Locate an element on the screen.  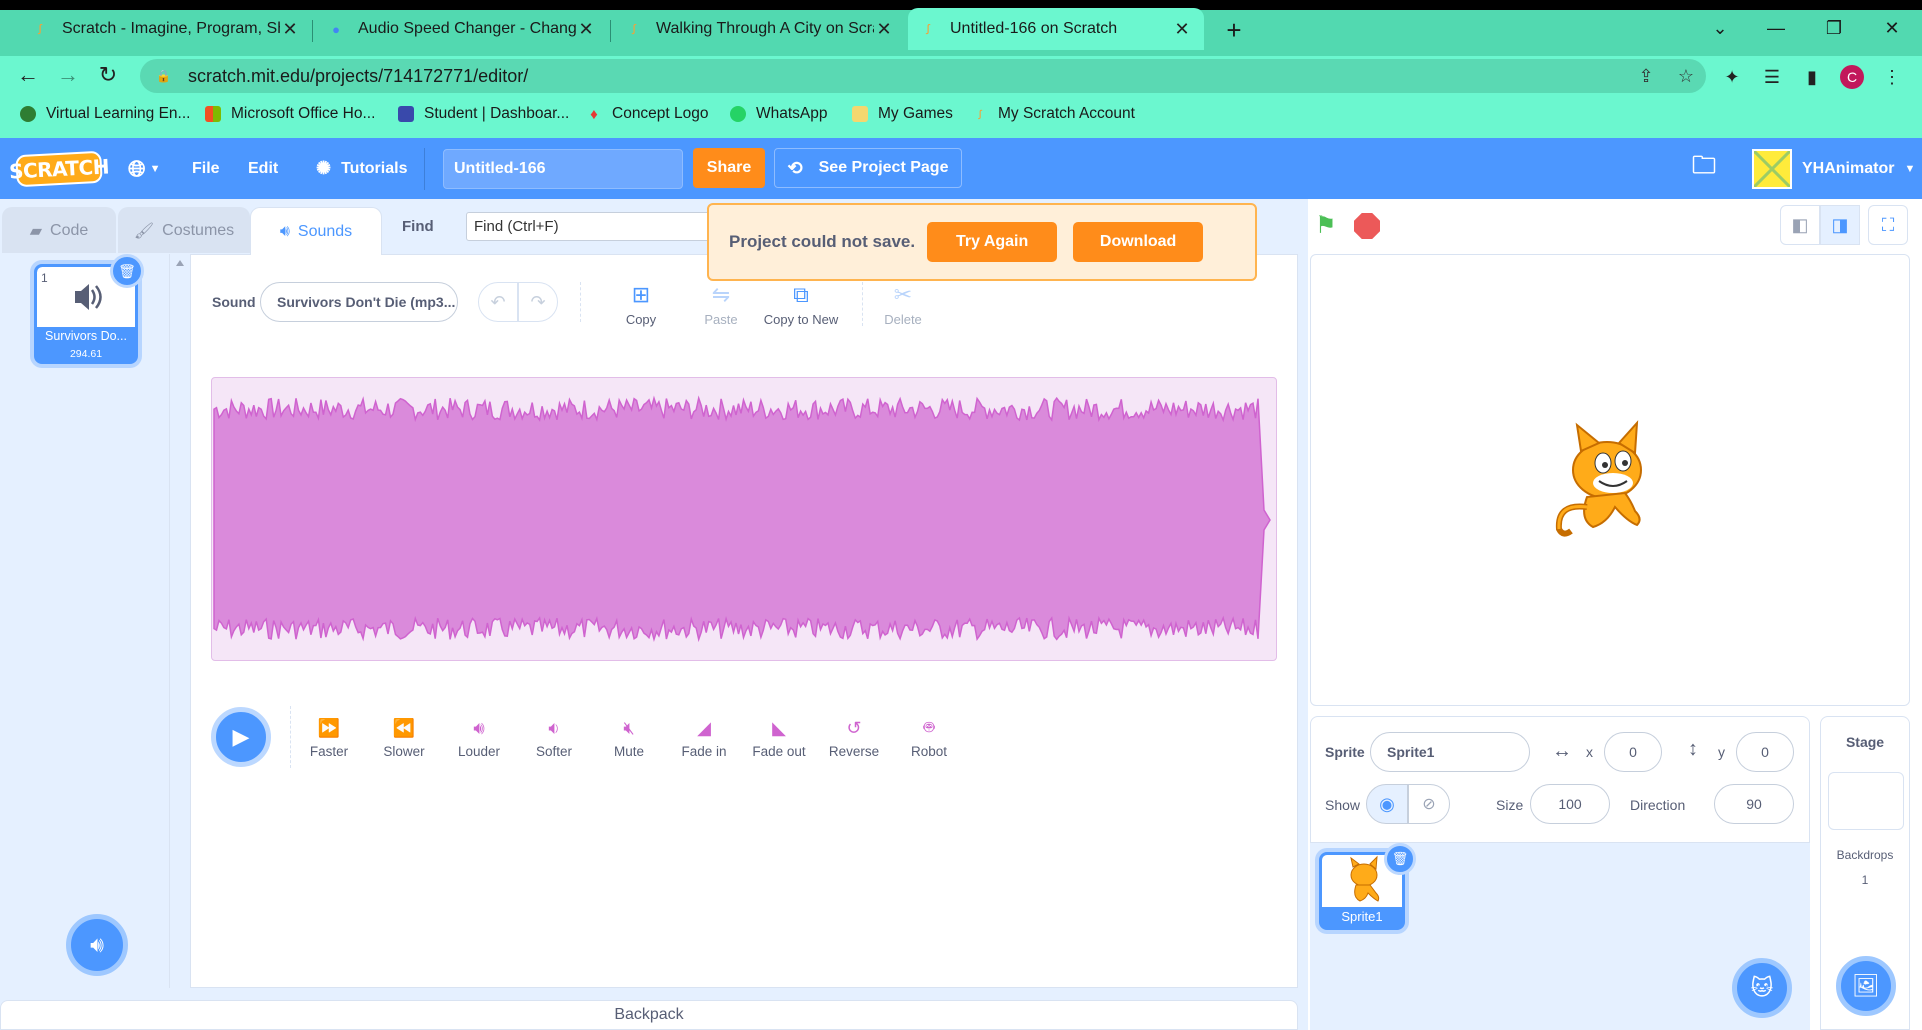
browser-menu-icon: ⋮ is located at coordinates (1892, 77).